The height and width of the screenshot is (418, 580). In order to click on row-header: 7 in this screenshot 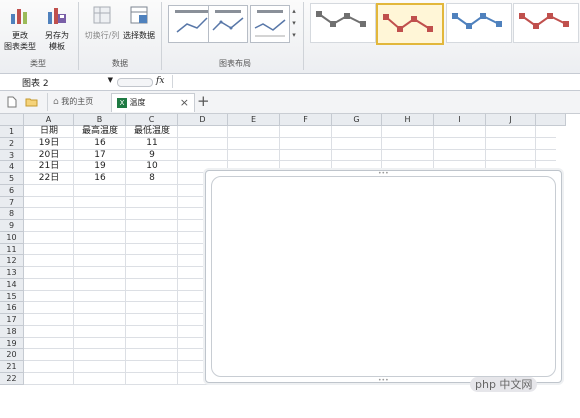, I will do `click(12, 202)`.